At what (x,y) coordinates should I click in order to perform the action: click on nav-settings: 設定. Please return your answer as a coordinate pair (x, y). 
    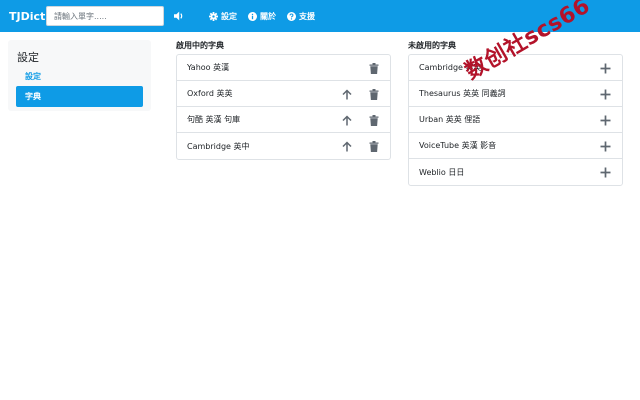
    Looking at the image, I should click on (223, 16).